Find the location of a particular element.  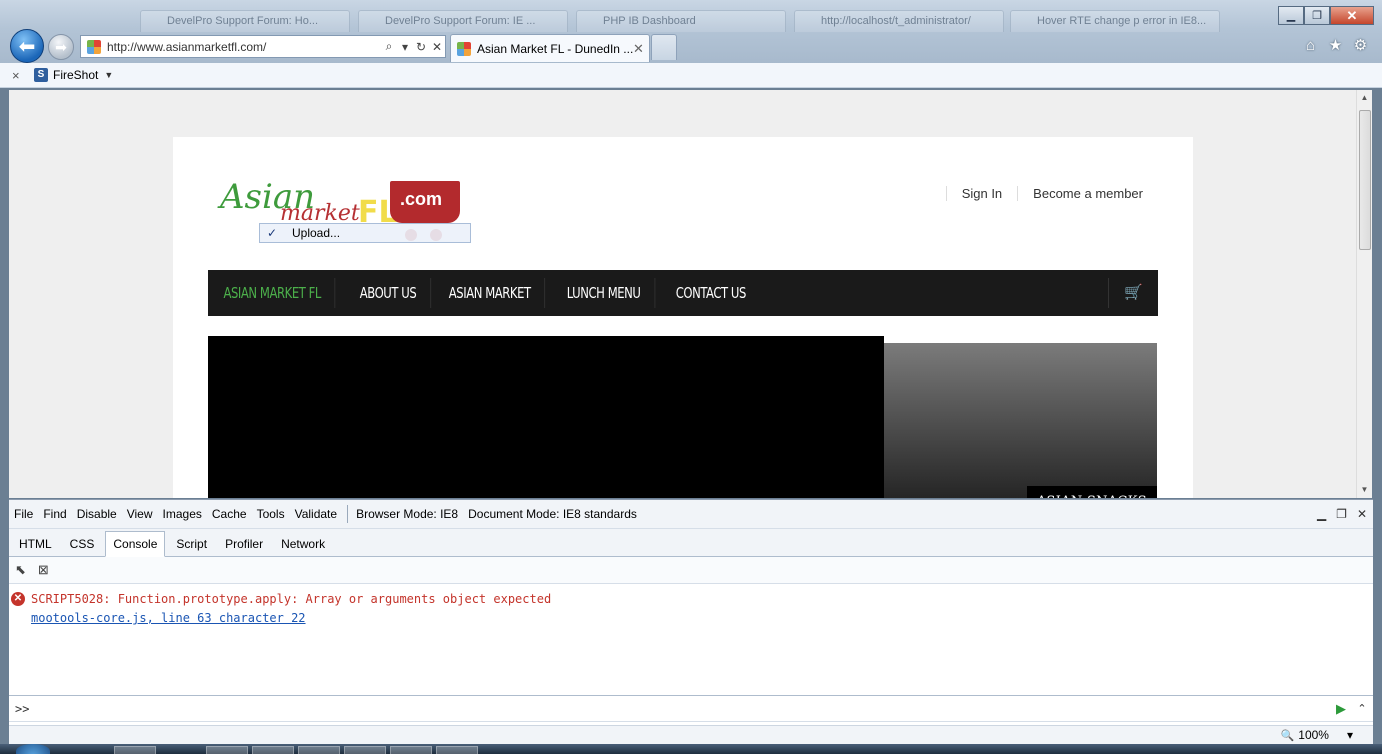

forward-button: ➡ is located at coordinates (61, 47).